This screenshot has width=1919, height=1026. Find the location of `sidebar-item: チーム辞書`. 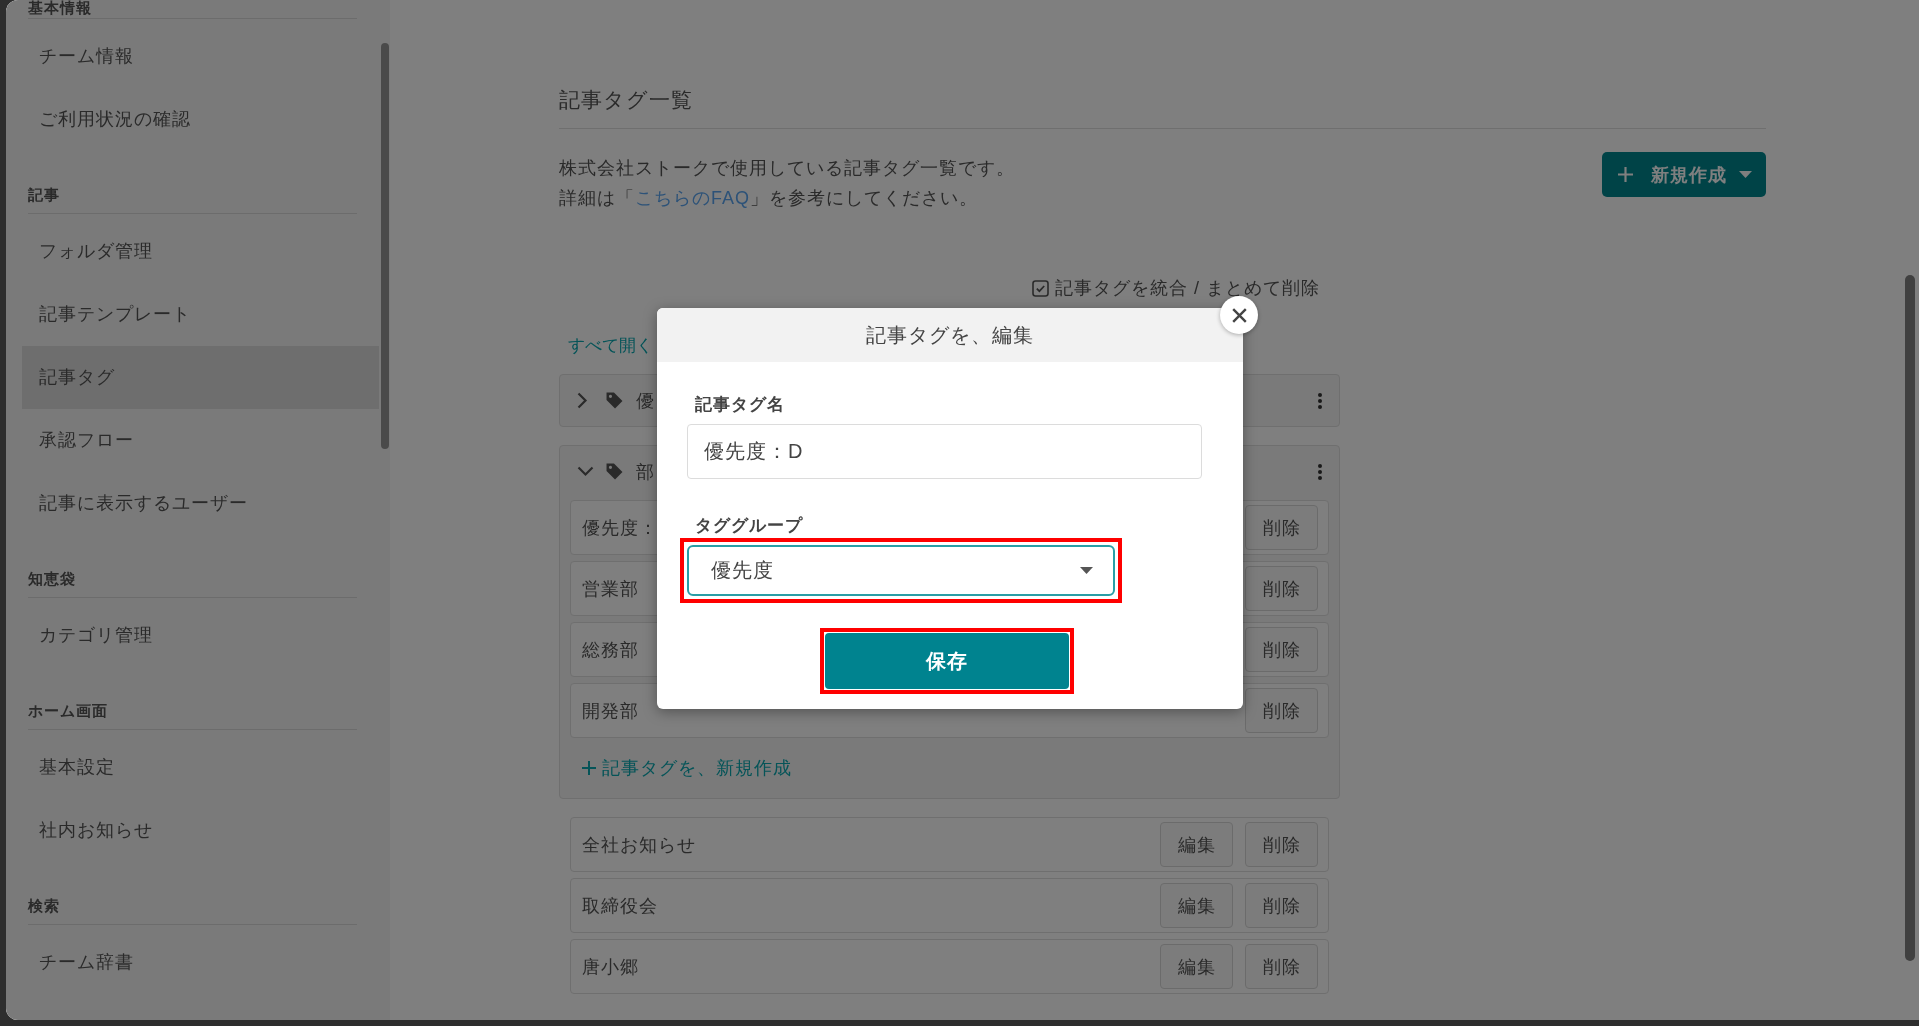

sidebar-item: チーム辞書 is located at coordinates (200, 962).